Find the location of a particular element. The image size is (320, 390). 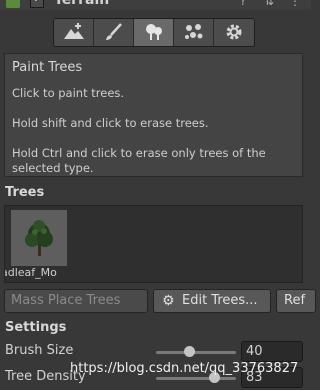

mountain-icon is located at coordinates (74, 31).